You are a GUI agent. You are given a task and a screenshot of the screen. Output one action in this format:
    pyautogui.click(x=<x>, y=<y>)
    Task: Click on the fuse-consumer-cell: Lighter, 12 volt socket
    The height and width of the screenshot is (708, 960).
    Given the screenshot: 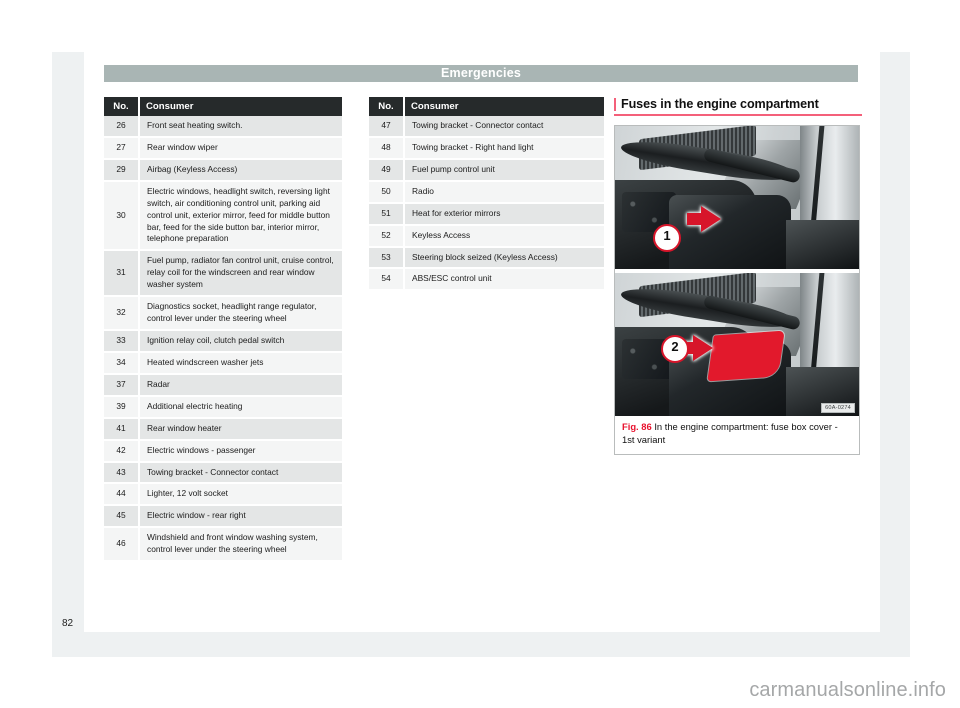 What is the action you would take?
    pyautogui.click(x=240, y=495)
    